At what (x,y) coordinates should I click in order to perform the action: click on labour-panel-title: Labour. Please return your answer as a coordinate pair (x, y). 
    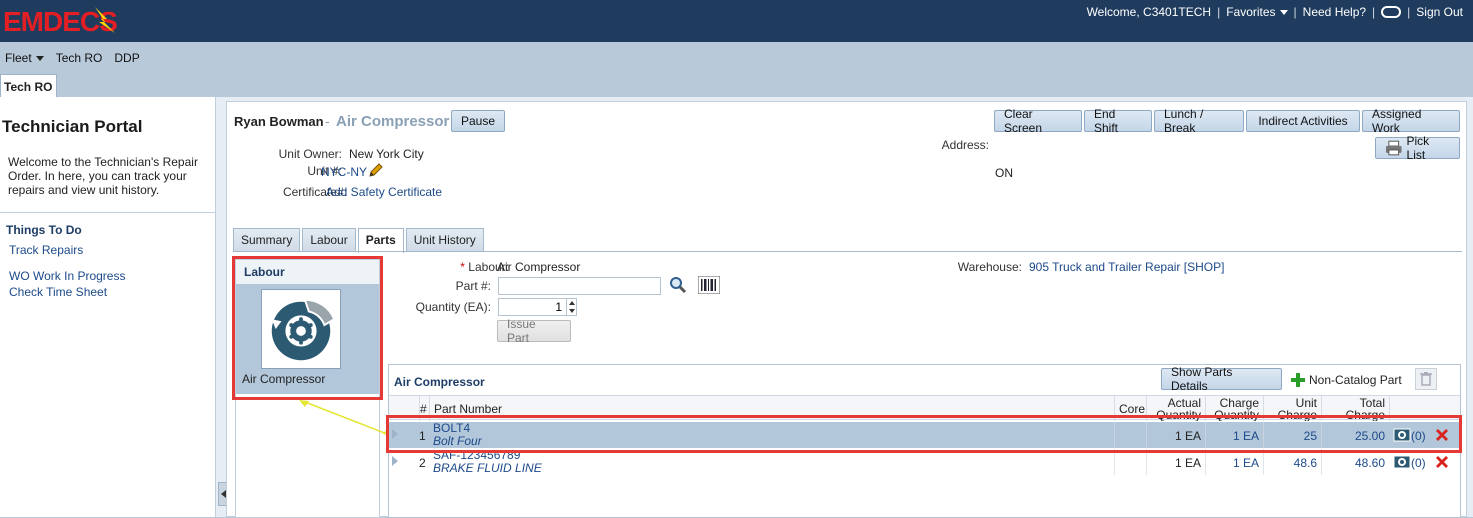
    Looking at the image, I should click on (307, 272).